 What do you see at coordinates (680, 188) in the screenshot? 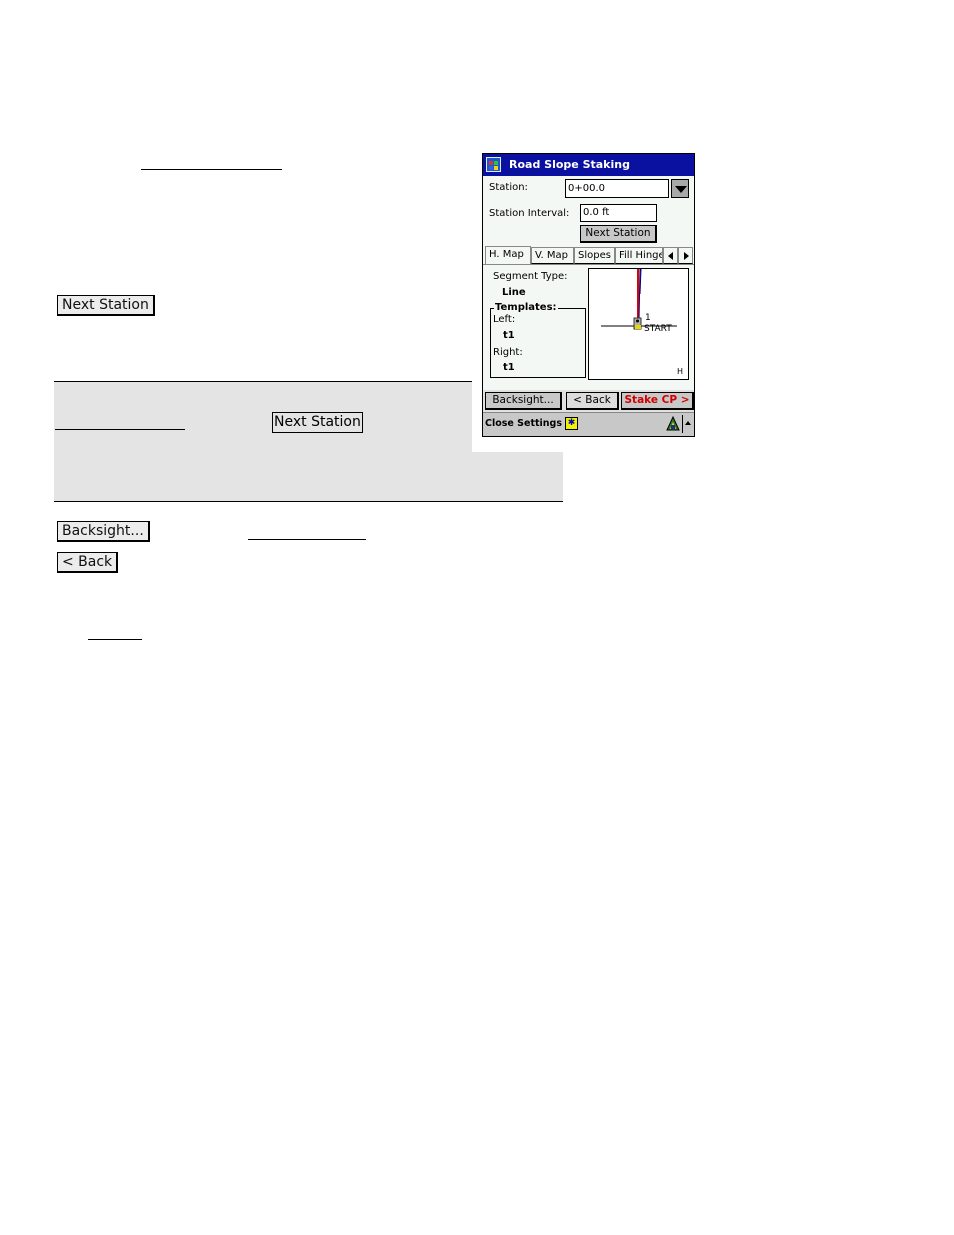
I see `station-dropdown-button` at bounding box center [680, 188].